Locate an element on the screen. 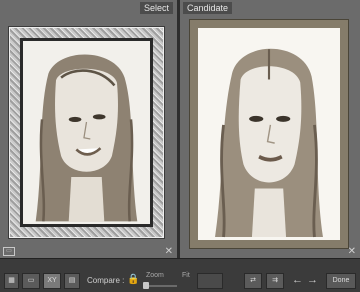 This screenshot has width=360, height=292. candidate-label: Candidate is located at coordinates (208, 8).